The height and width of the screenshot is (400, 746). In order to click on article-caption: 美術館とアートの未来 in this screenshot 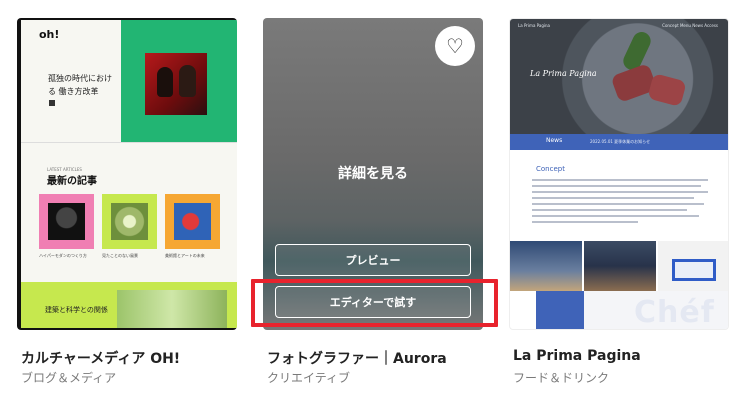, I will do `click(185, 255)`.